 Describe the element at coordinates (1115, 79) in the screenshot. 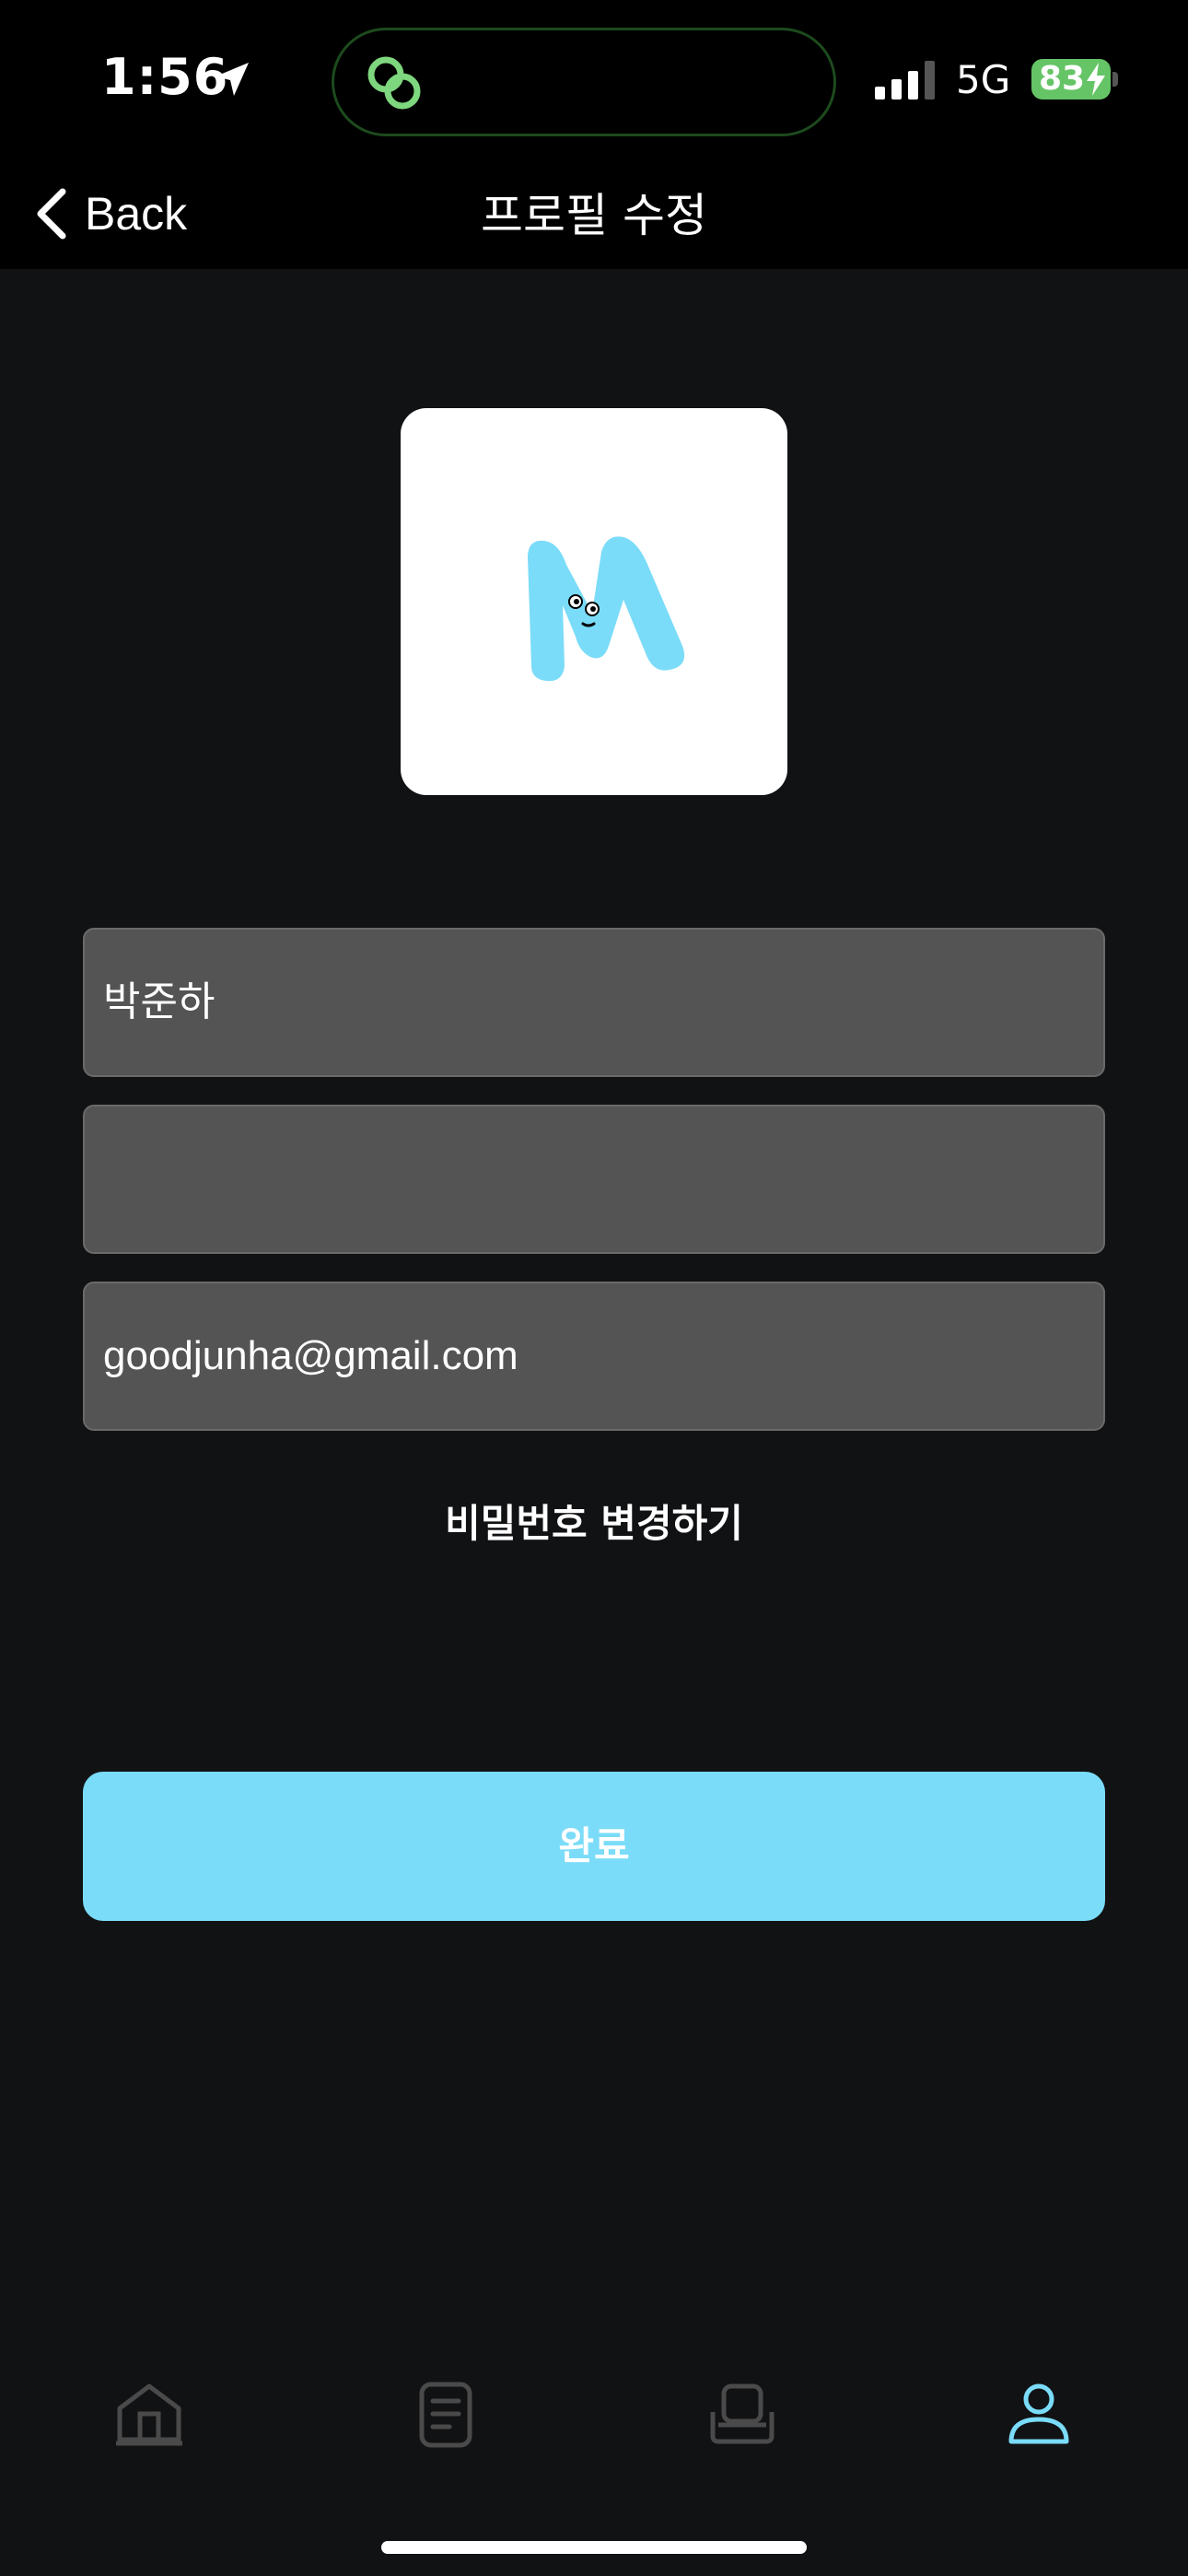

I see `battery-tip` at that location.